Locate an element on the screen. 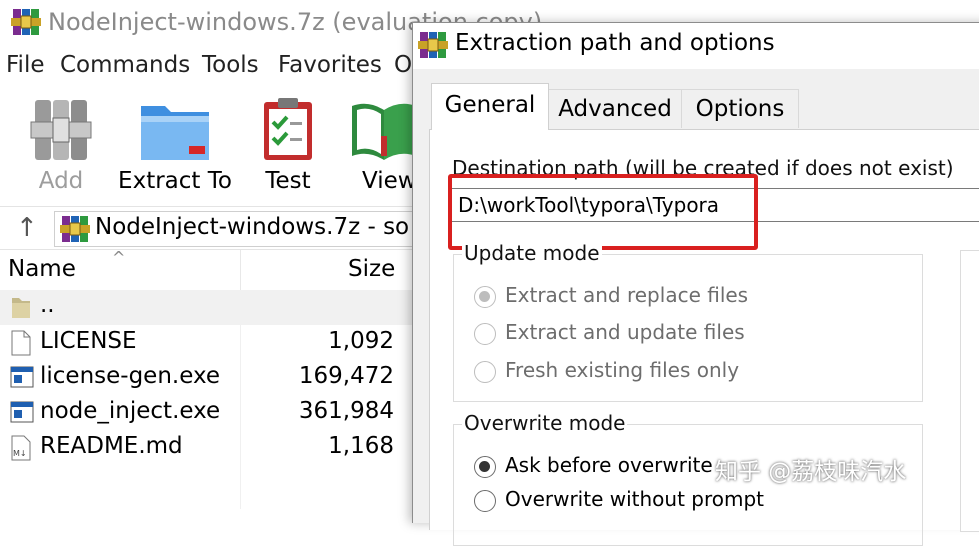 The image size is (979, 546). file-name: .. is located at coordinates (47, 305).